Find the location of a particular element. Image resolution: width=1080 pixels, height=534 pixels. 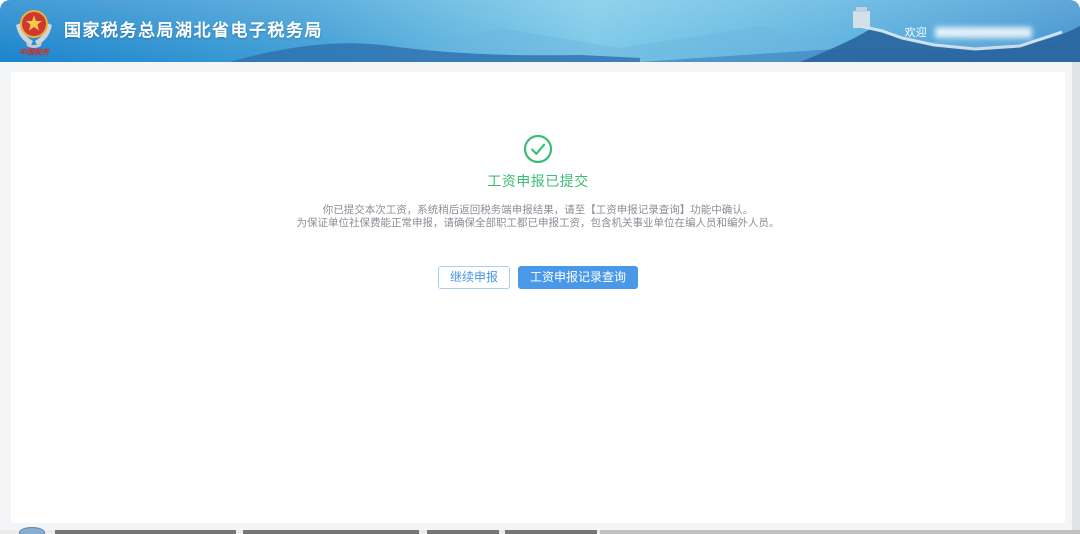

logo-caption: 中国税务 is located at coordinates (34, 52).